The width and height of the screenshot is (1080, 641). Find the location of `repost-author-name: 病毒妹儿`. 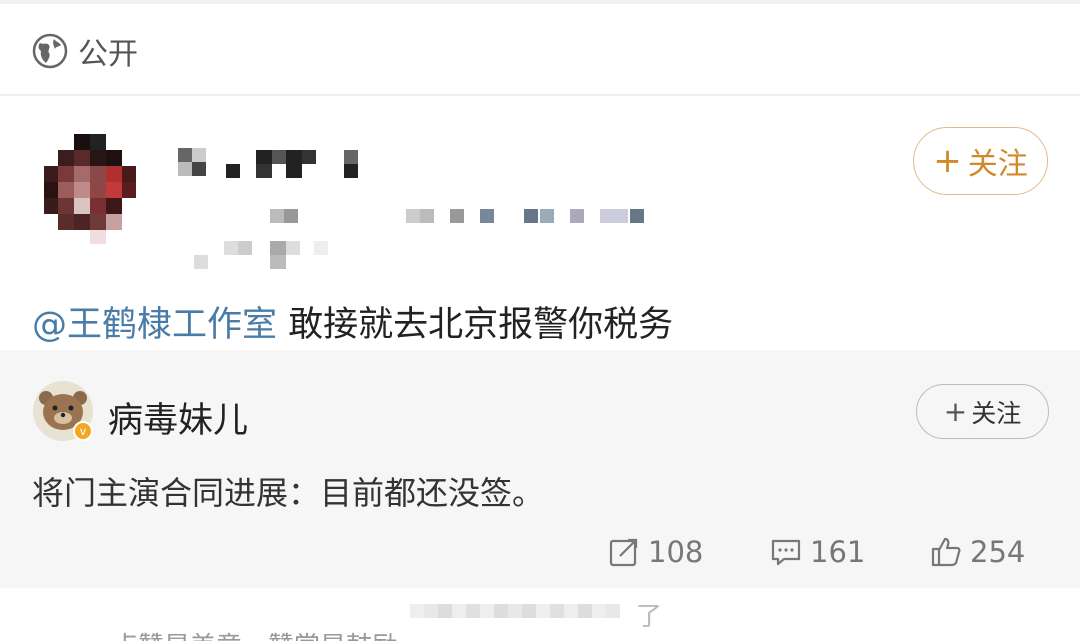

repost-author-name: 病毒妹儿 is located at coordinates (178, 417).